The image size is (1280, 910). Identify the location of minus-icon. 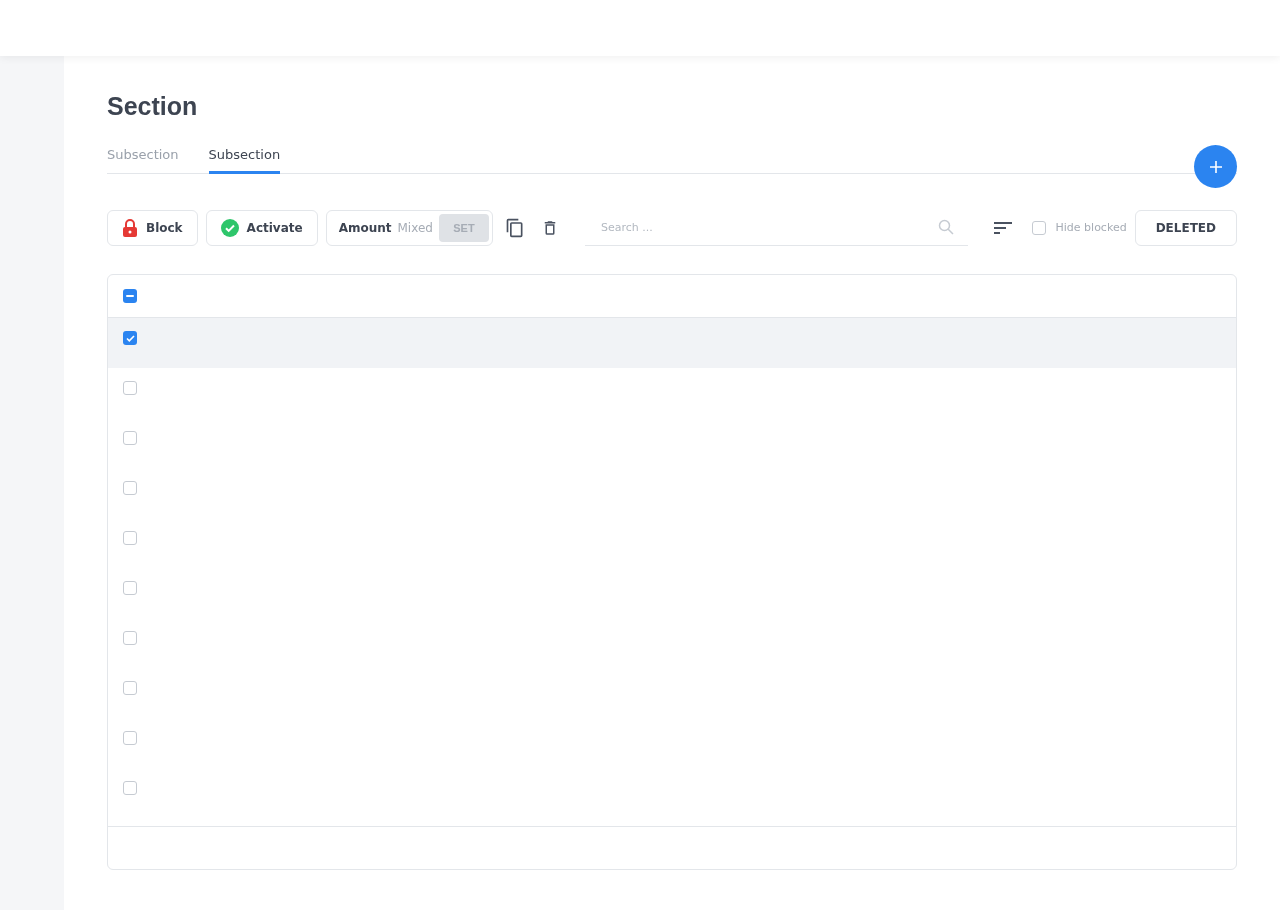
(130, 296).